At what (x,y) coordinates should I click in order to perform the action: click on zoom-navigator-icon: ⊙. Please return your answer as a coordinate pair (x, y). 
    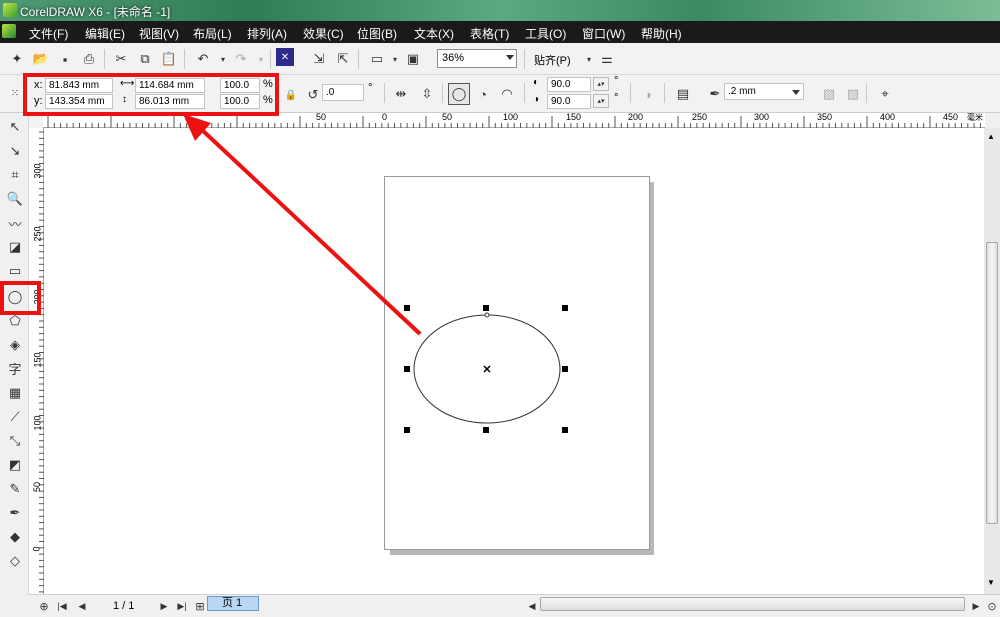
    Looking at the image, I should click on (990, 606).